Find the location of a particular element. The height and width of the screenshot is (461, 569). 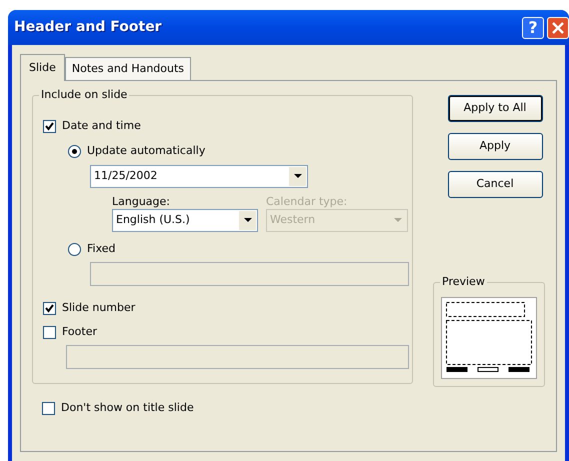

tab: Slide is located at coordinates (42, 67).